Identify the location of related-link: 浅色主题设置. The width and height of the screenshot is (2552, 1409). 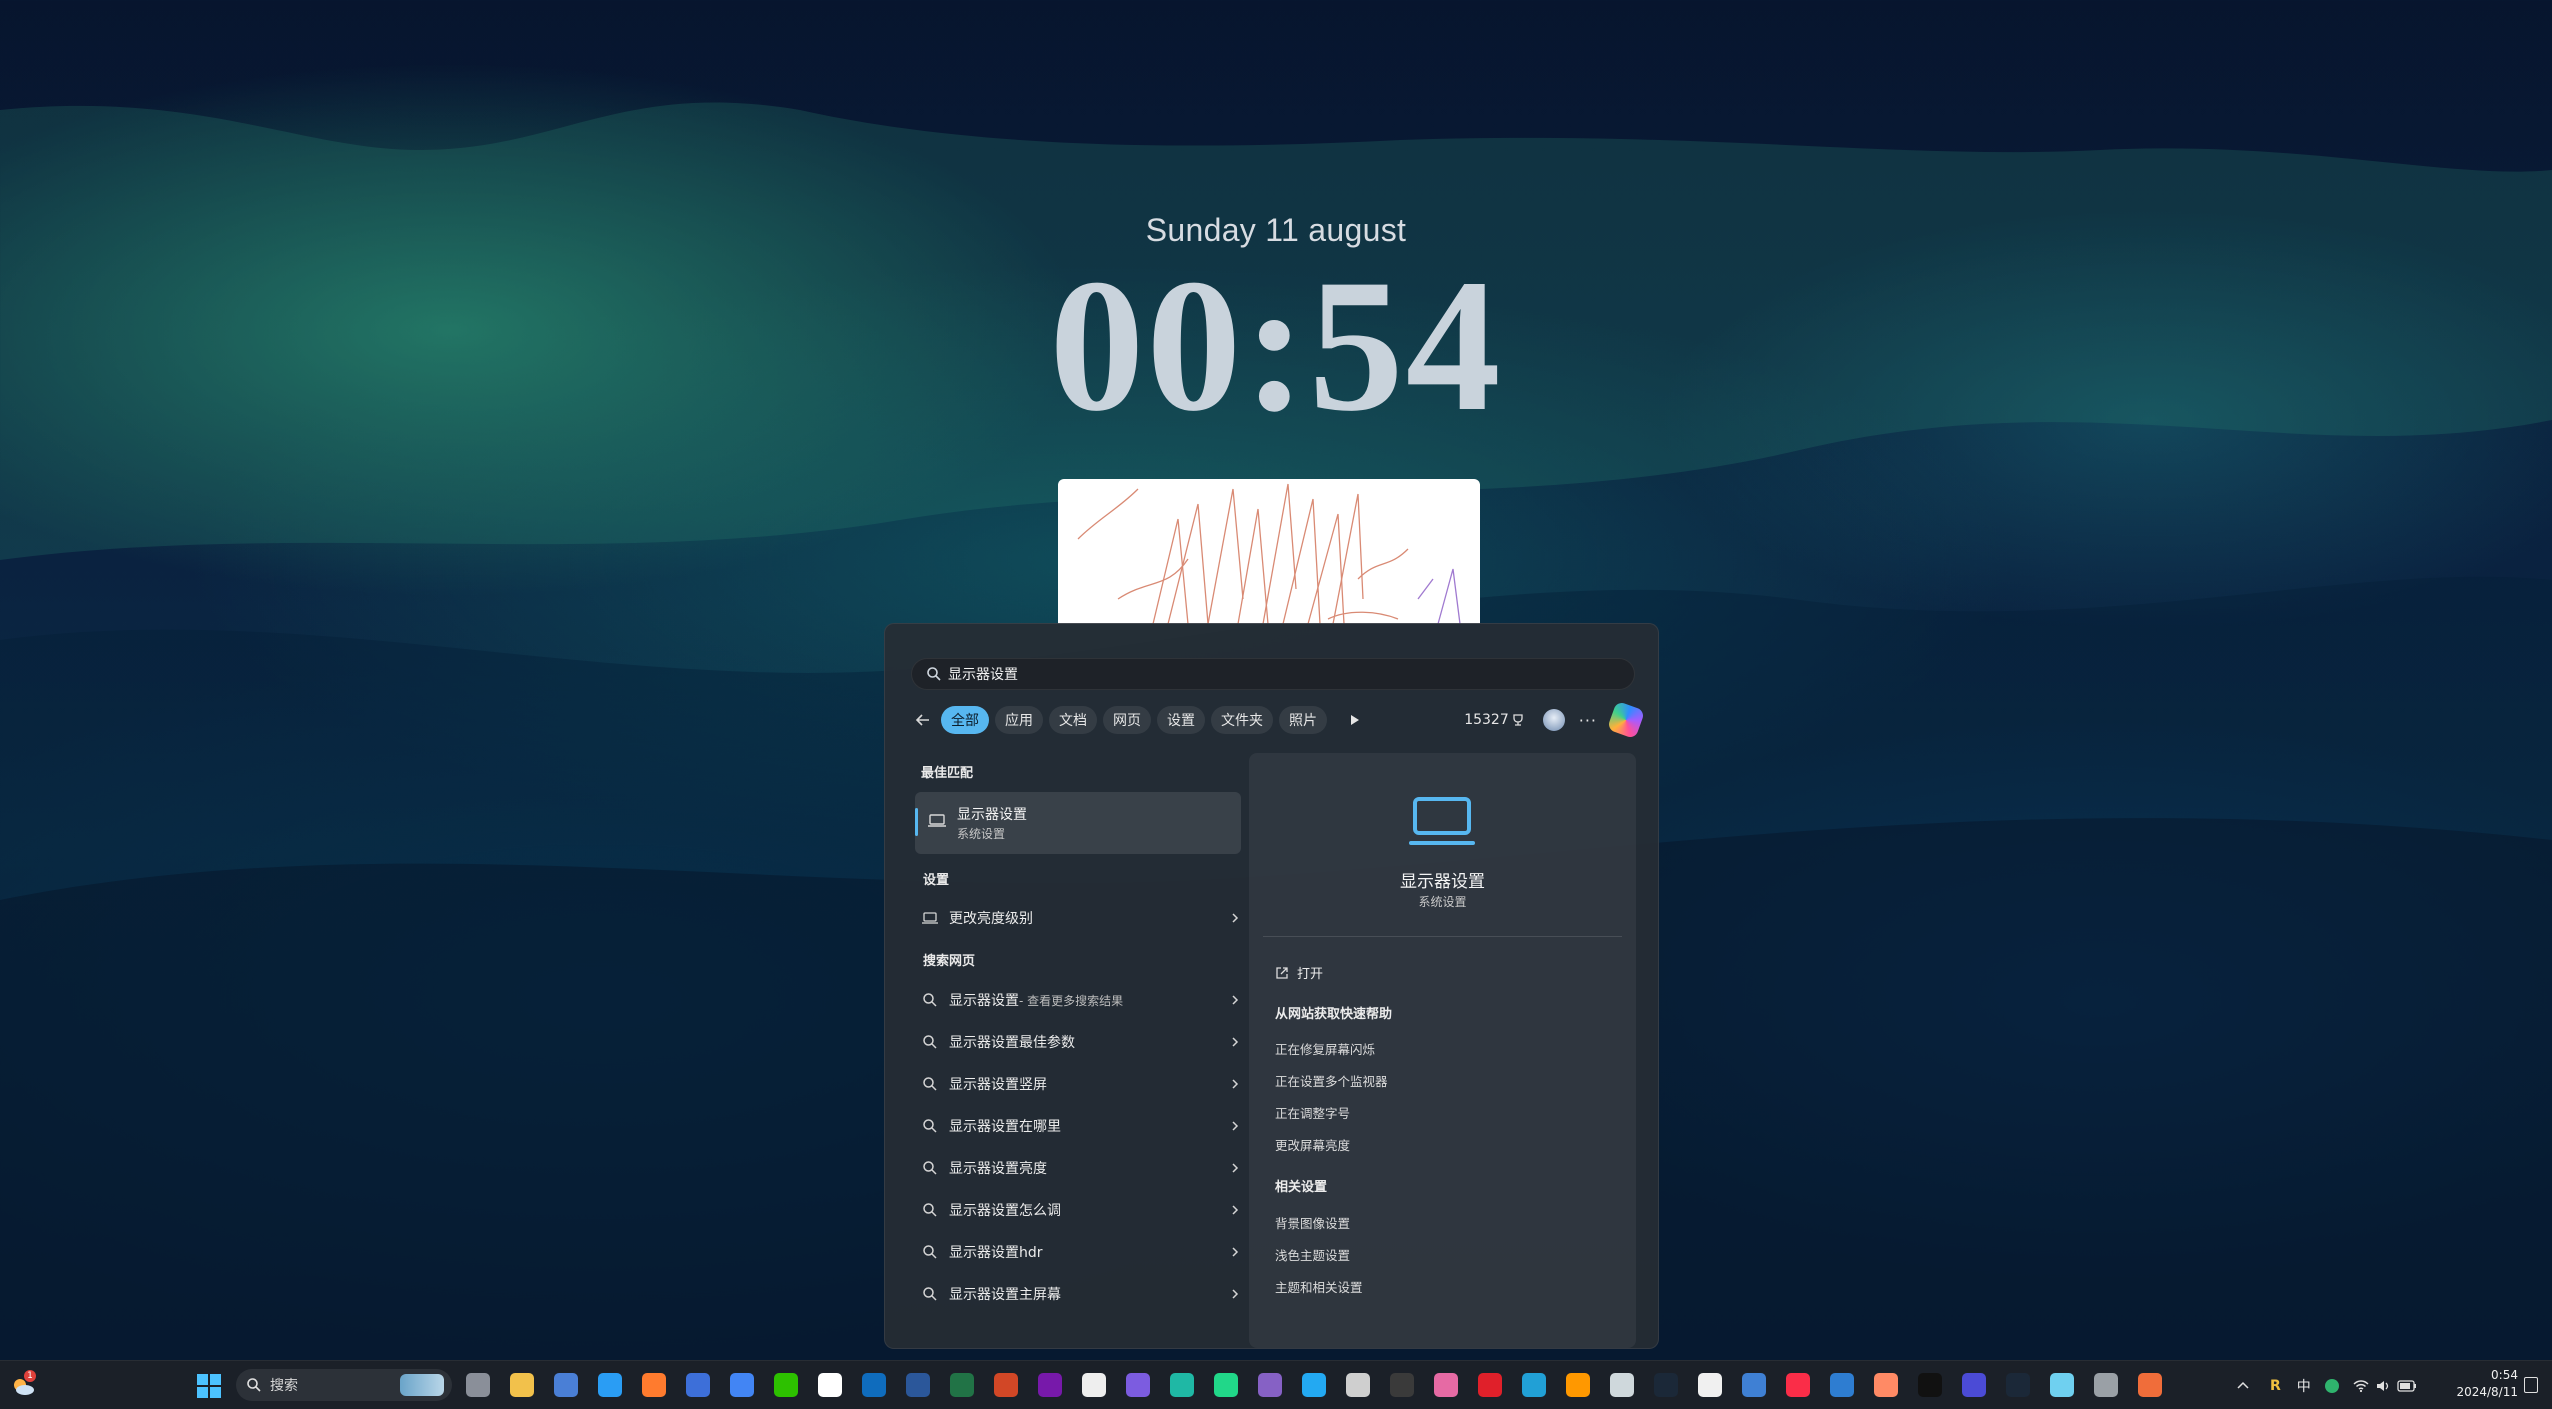
(1312, 1254).